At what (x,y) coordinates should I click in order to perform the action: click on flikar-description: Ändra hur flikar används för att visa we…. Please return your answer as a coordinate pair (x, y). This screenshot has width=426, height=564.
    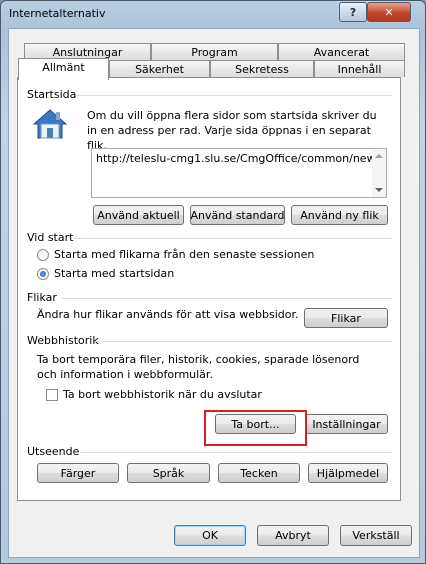
    Looking at the image, I should click on (168, 314).